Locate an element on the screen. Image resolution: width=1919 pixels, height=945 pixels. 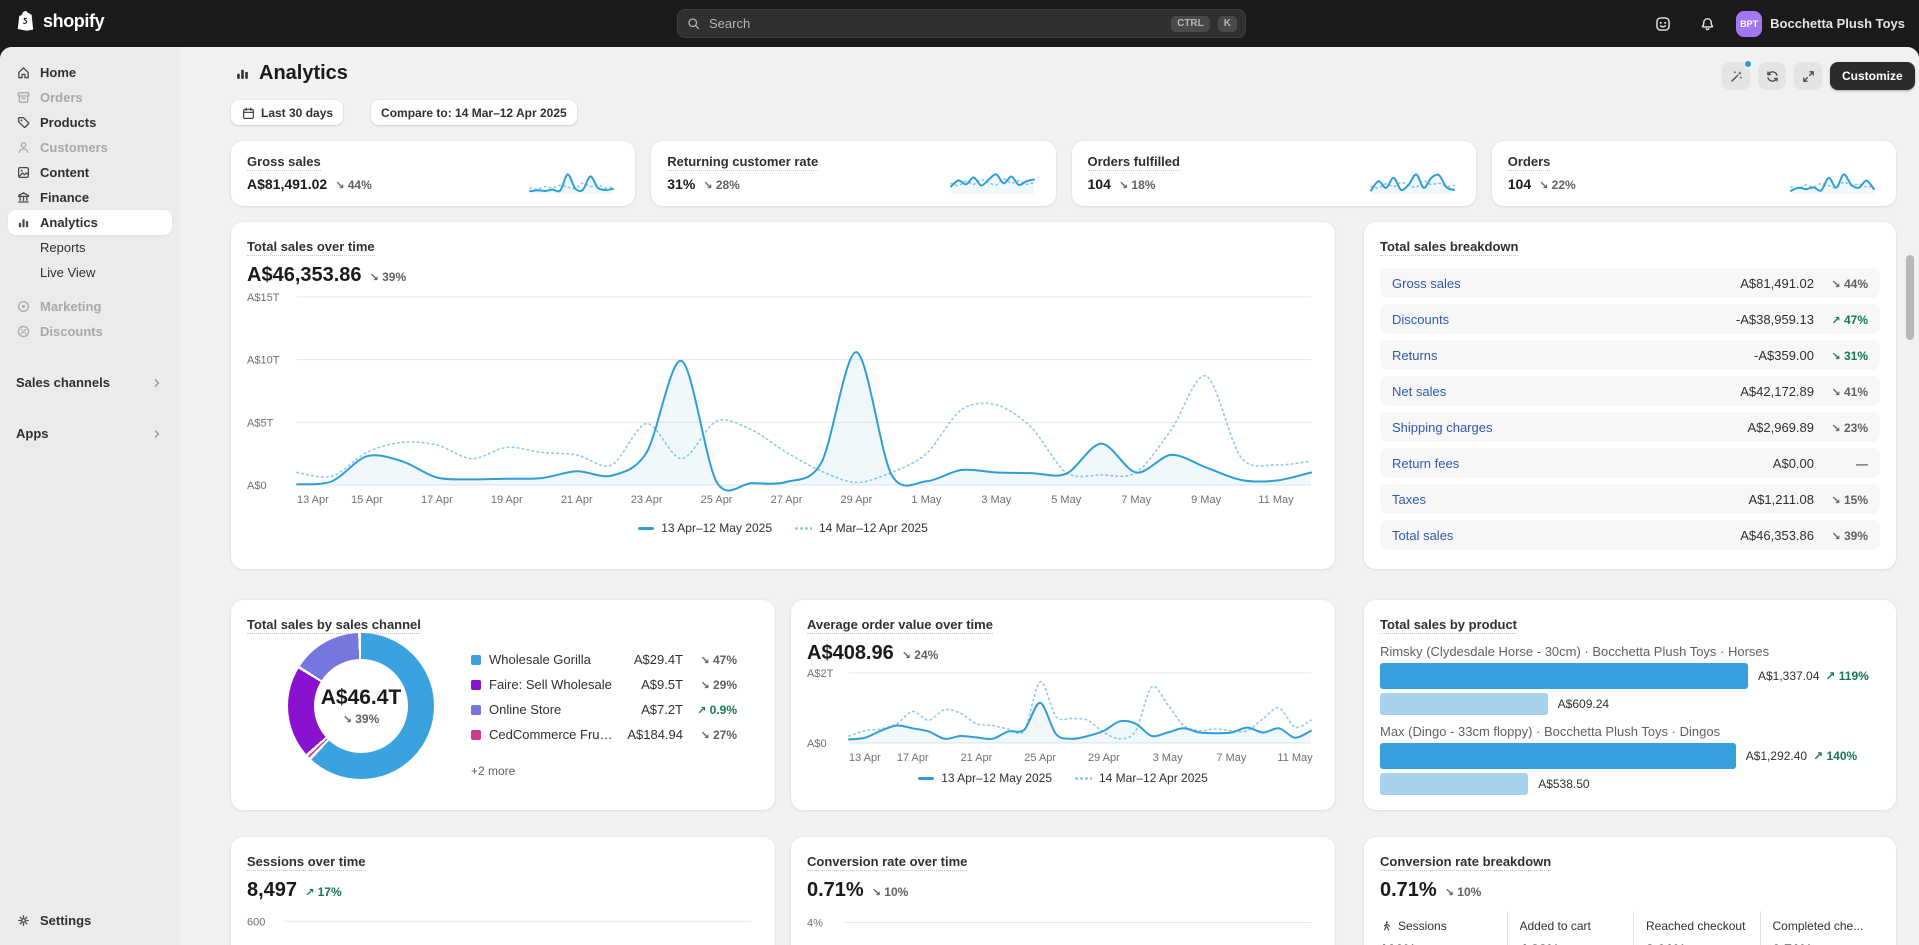
nav-gap is located at coordinates (90, 289).